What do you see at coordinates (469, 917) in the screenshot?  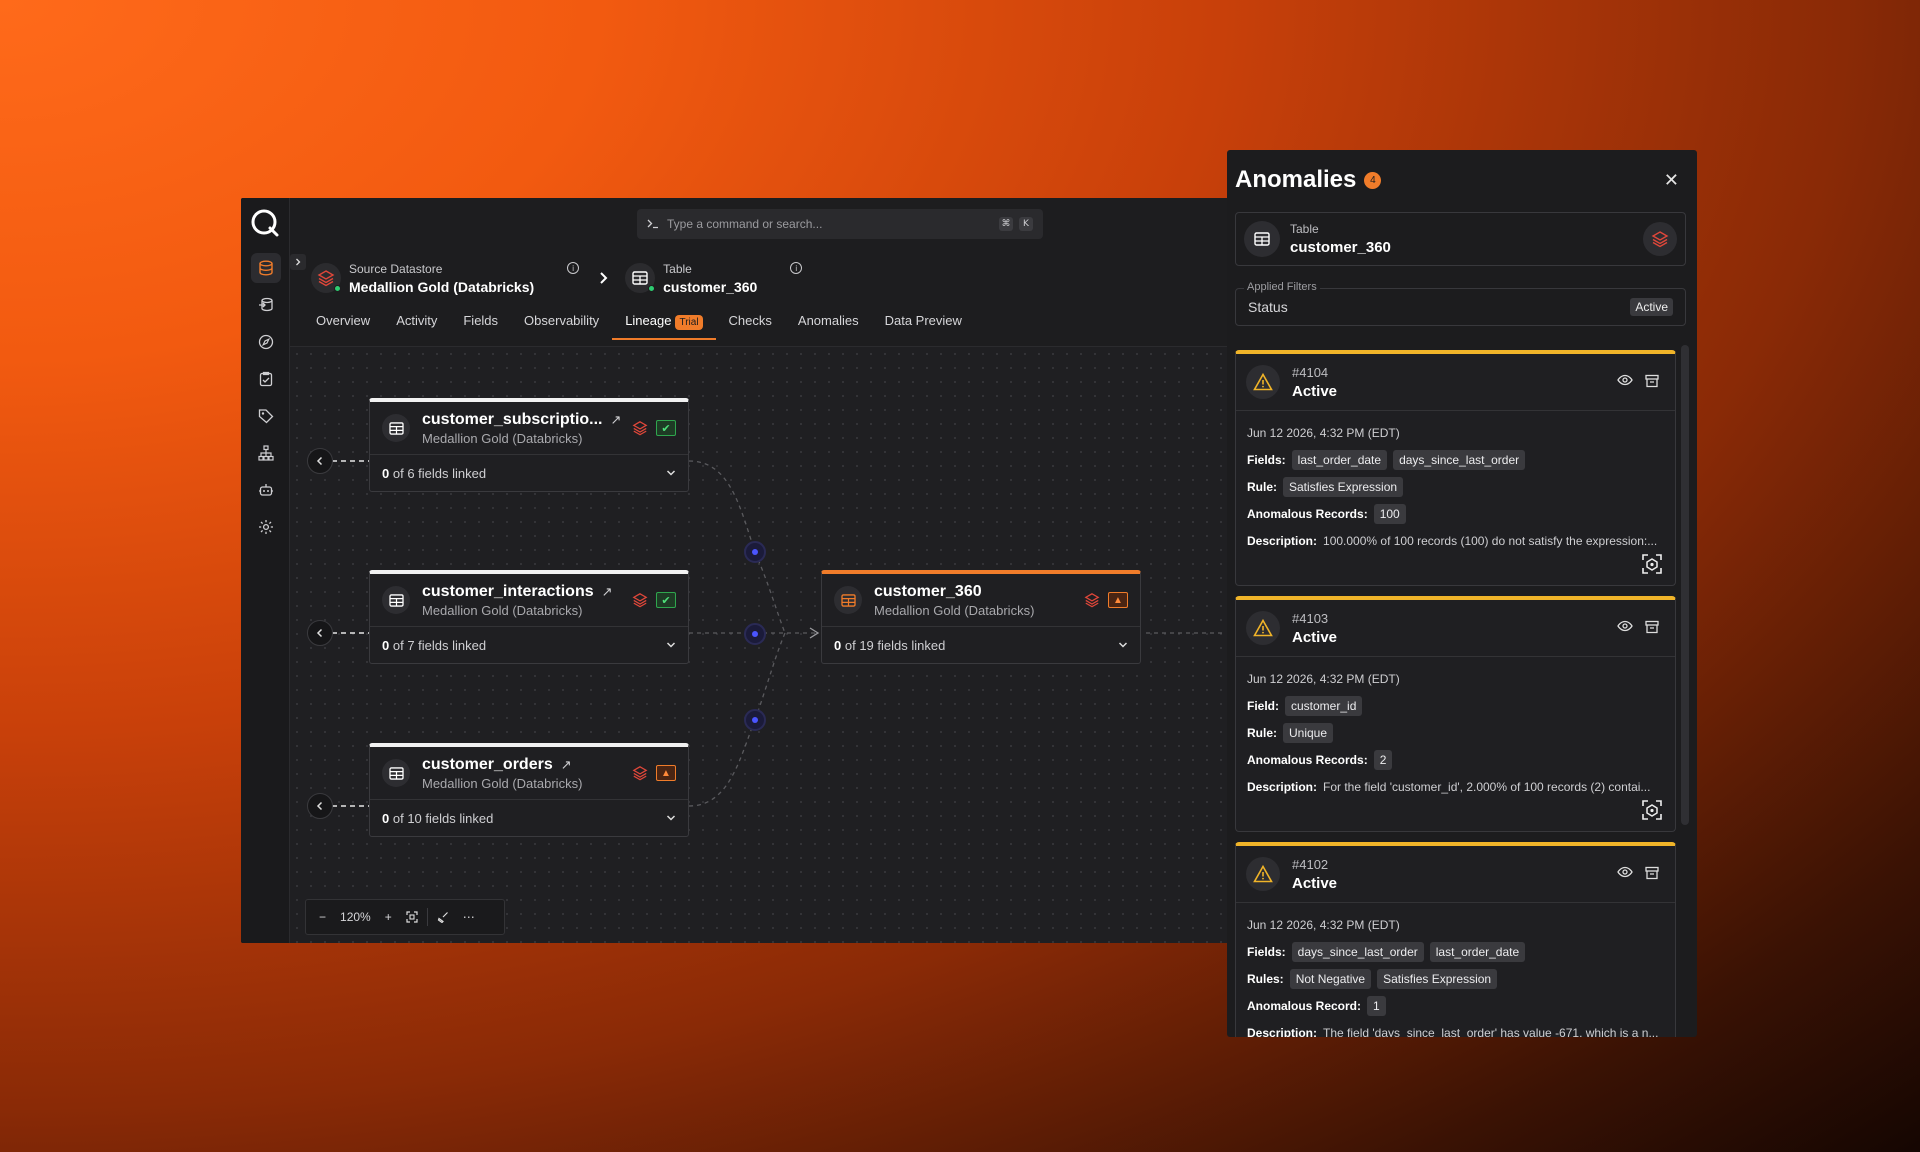 I see `more-options-button: ⋯` at bounding box center [469, 917].